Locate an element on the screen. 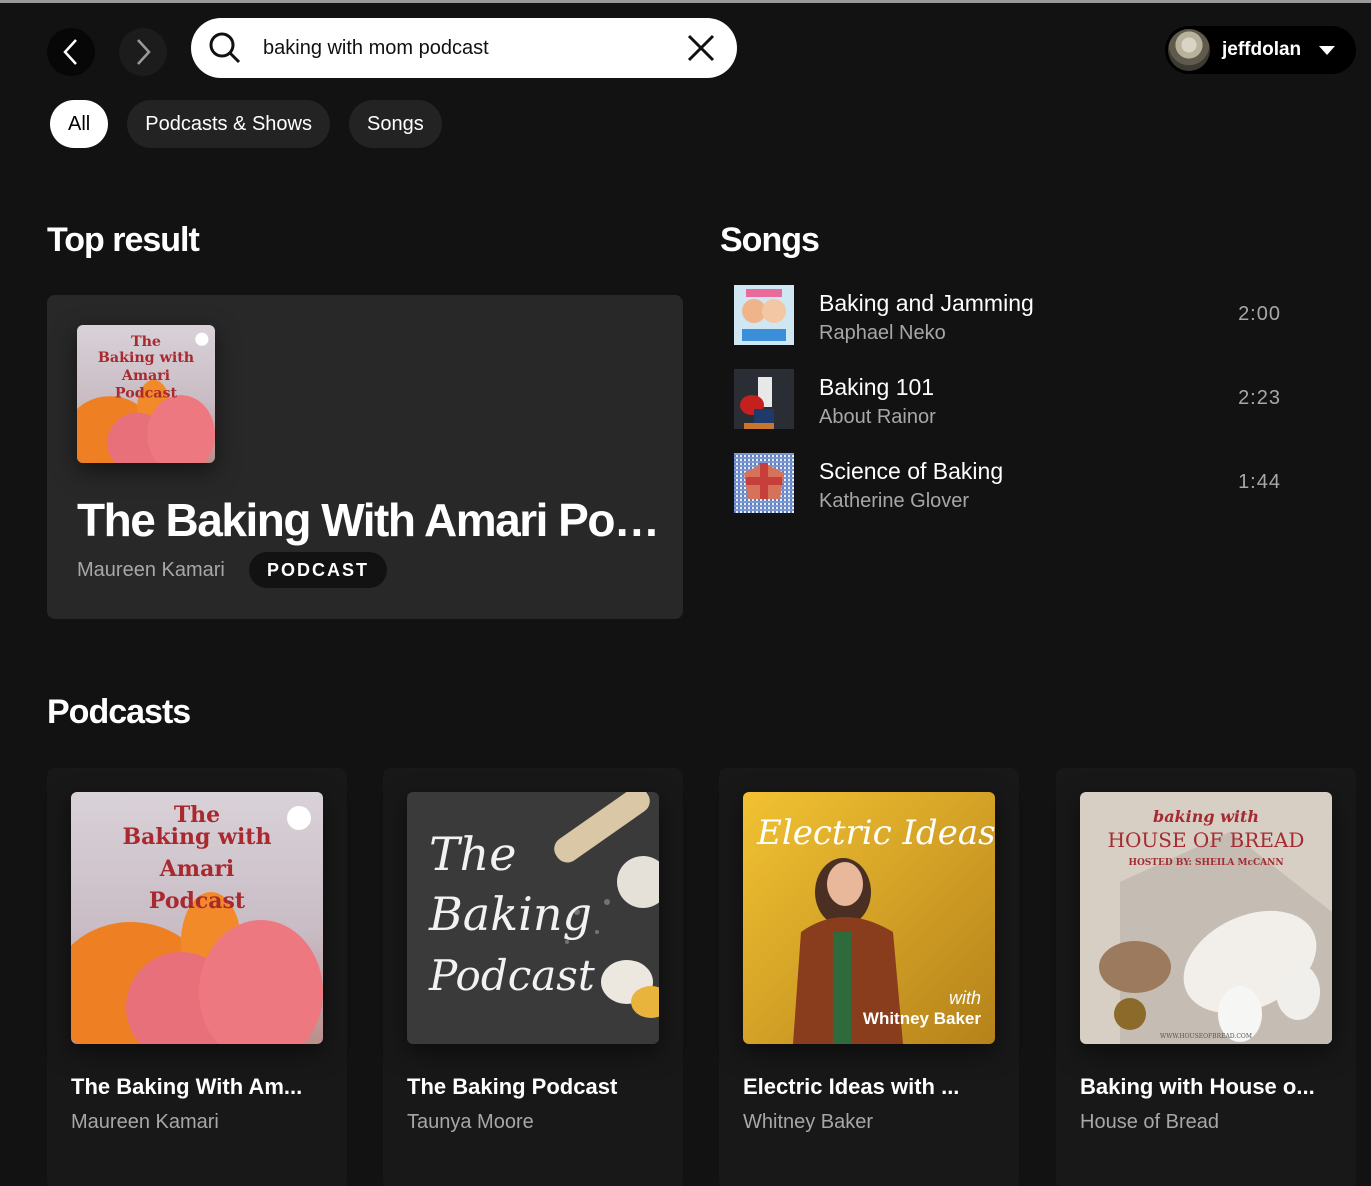  clear-search-icon is located at coordinates (701, 48).